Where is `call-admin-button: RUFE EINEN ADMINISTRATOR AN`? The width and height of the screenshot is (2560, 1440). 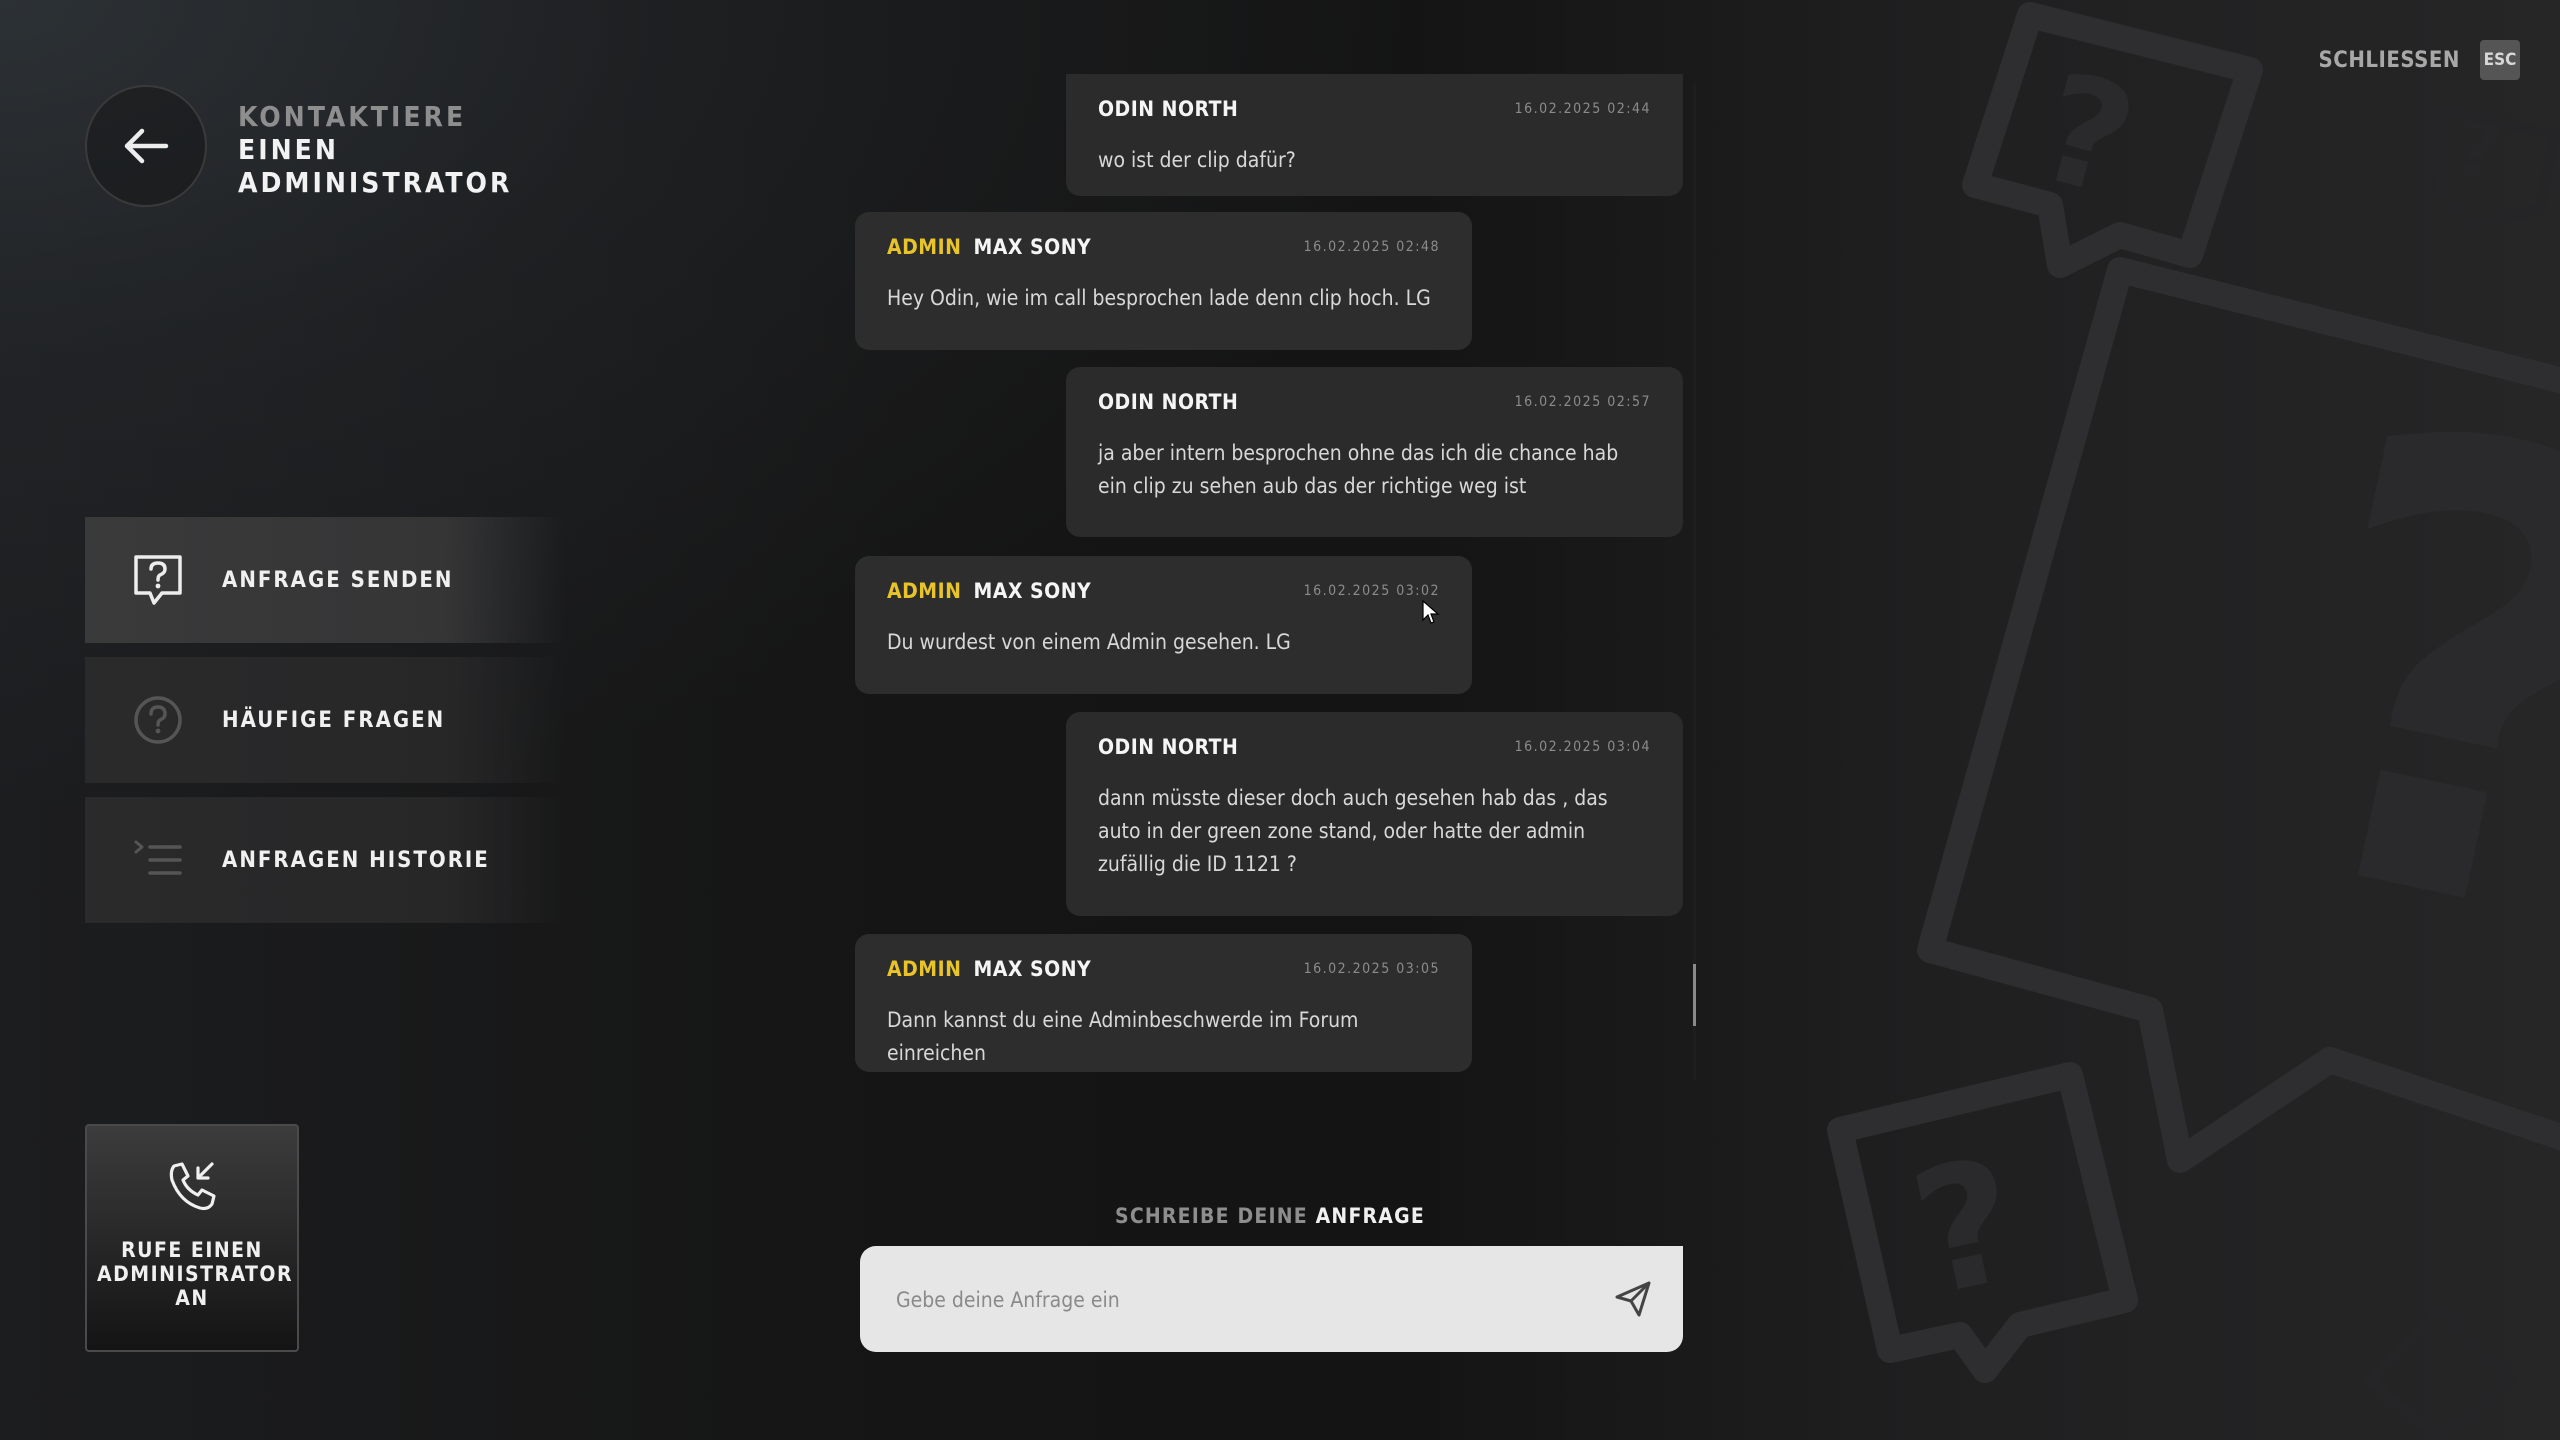
call-admin-button: RUFE EINEN ADMINISTRATOR AN is located at coordinates (192, 1238).